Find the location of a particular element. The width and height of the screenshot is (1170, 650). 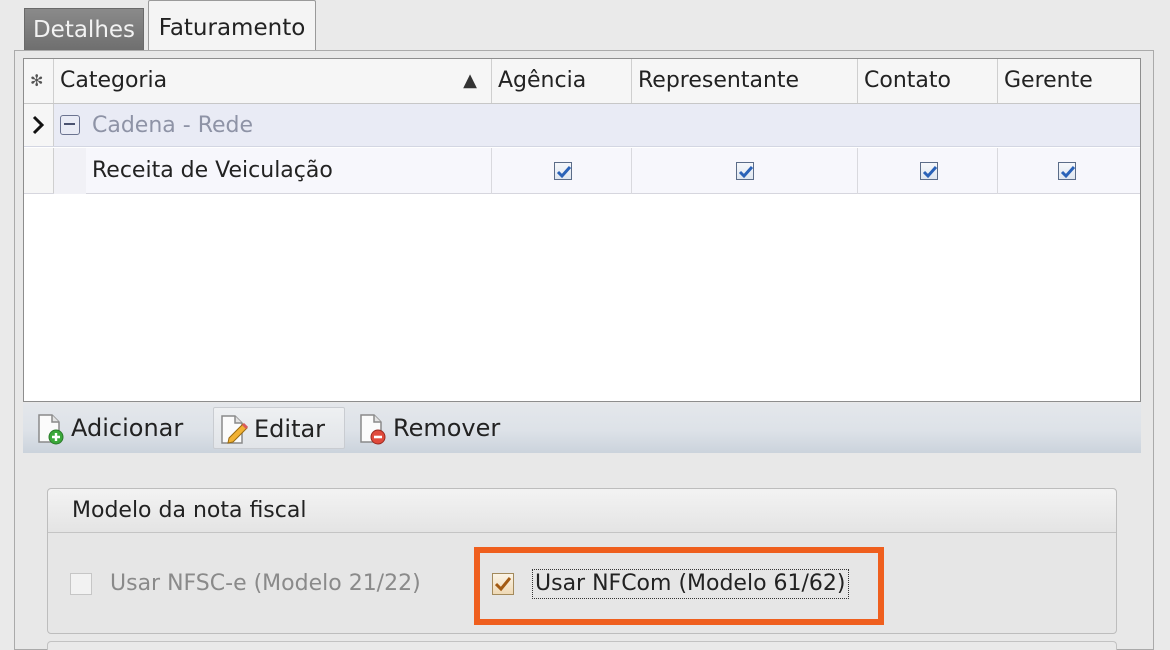

grid-toolbar: Adicionar Editar Remover is located at coordinates (582, 428).